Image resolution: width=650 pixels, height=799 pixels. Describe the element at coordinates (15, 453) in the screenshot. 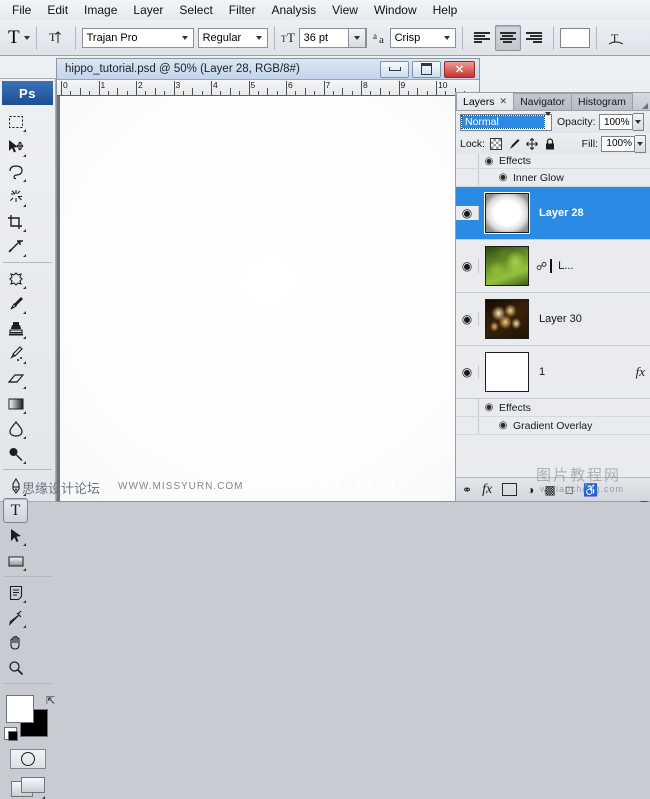

I see `dodge-tool` at that location.